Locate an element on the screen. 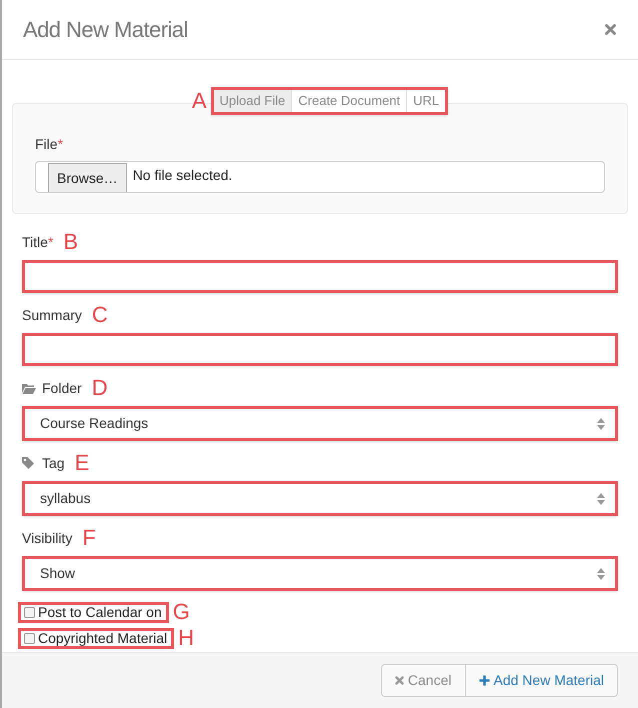 The width and height of the screenshot is (638, 708). annotation-letter: D is located at coordinates (100, 388).